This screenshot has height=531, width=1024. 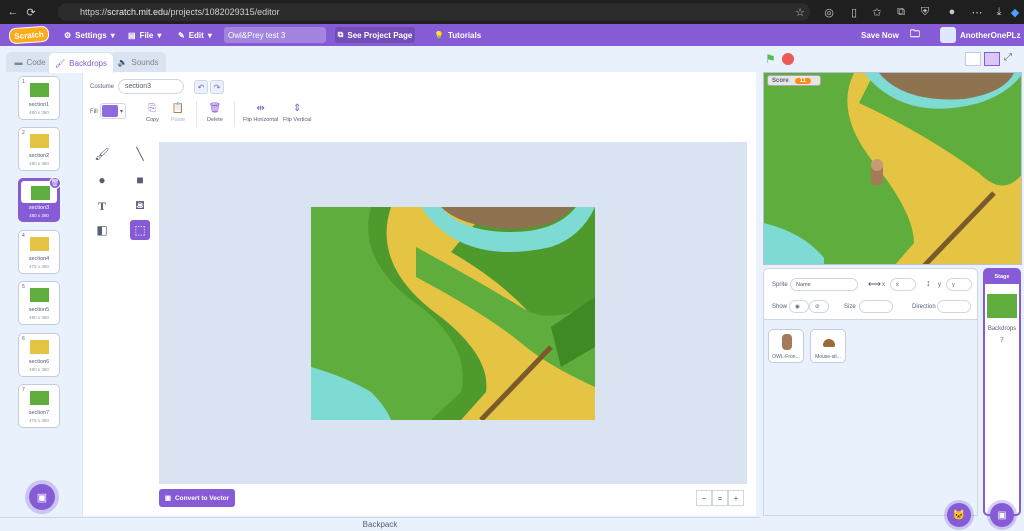 I want to click on score-monitor: Score 11, so click(x=794, y=80).